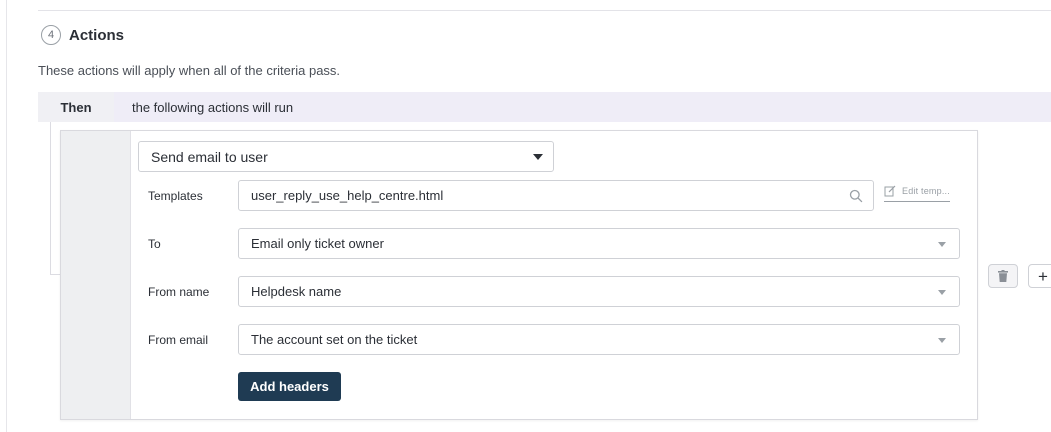 The width and height of the screenshot is (1051, 432). I want to click on action-type-select: Send email to user, so click(346, 156).